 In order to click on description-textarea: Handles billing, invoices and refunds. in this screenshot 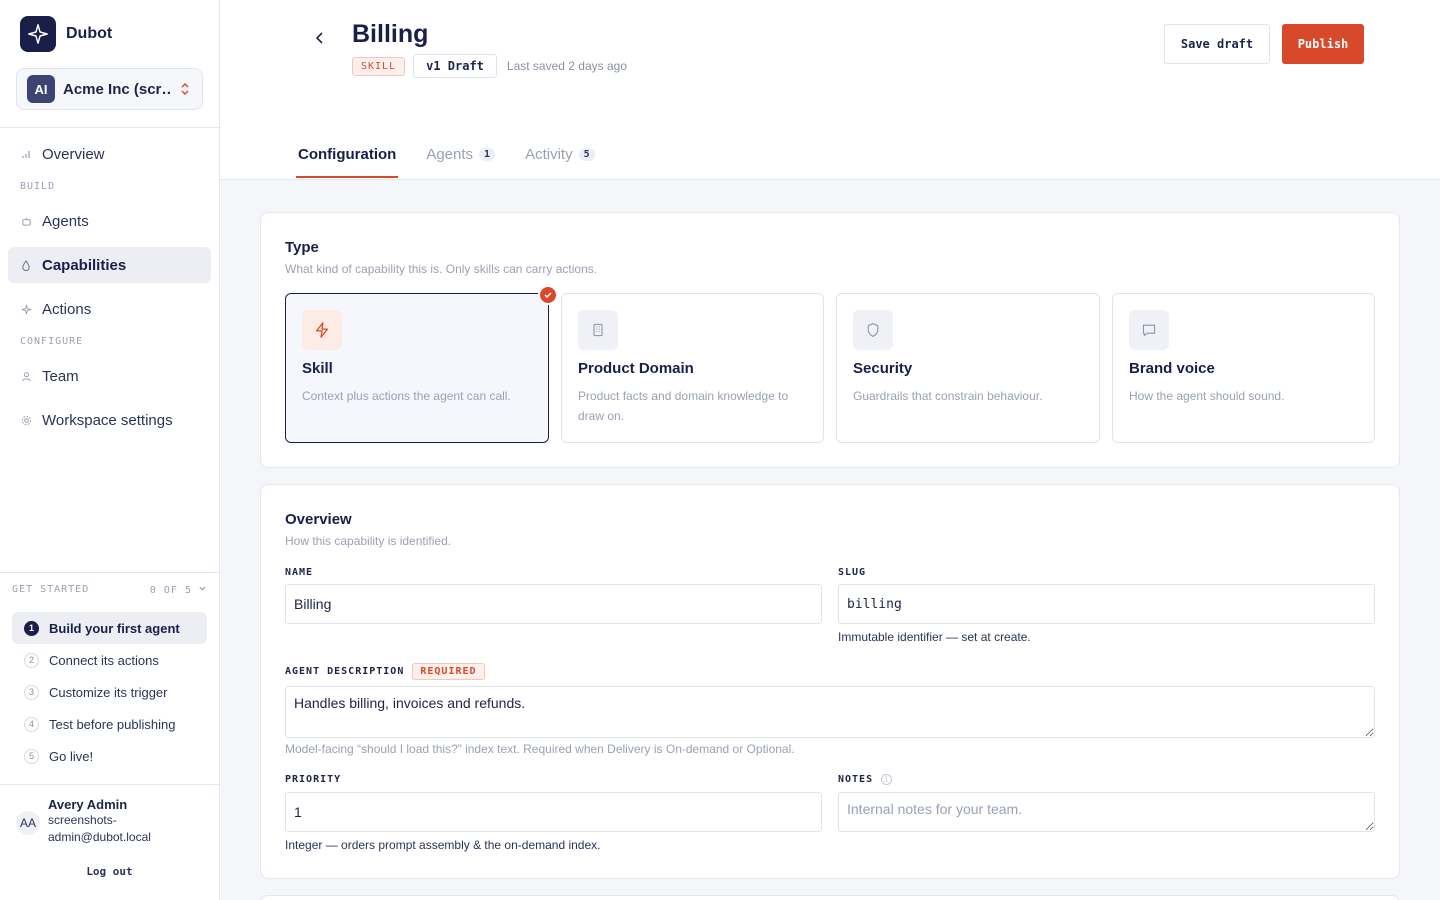, I will do `click(830, 712)`.